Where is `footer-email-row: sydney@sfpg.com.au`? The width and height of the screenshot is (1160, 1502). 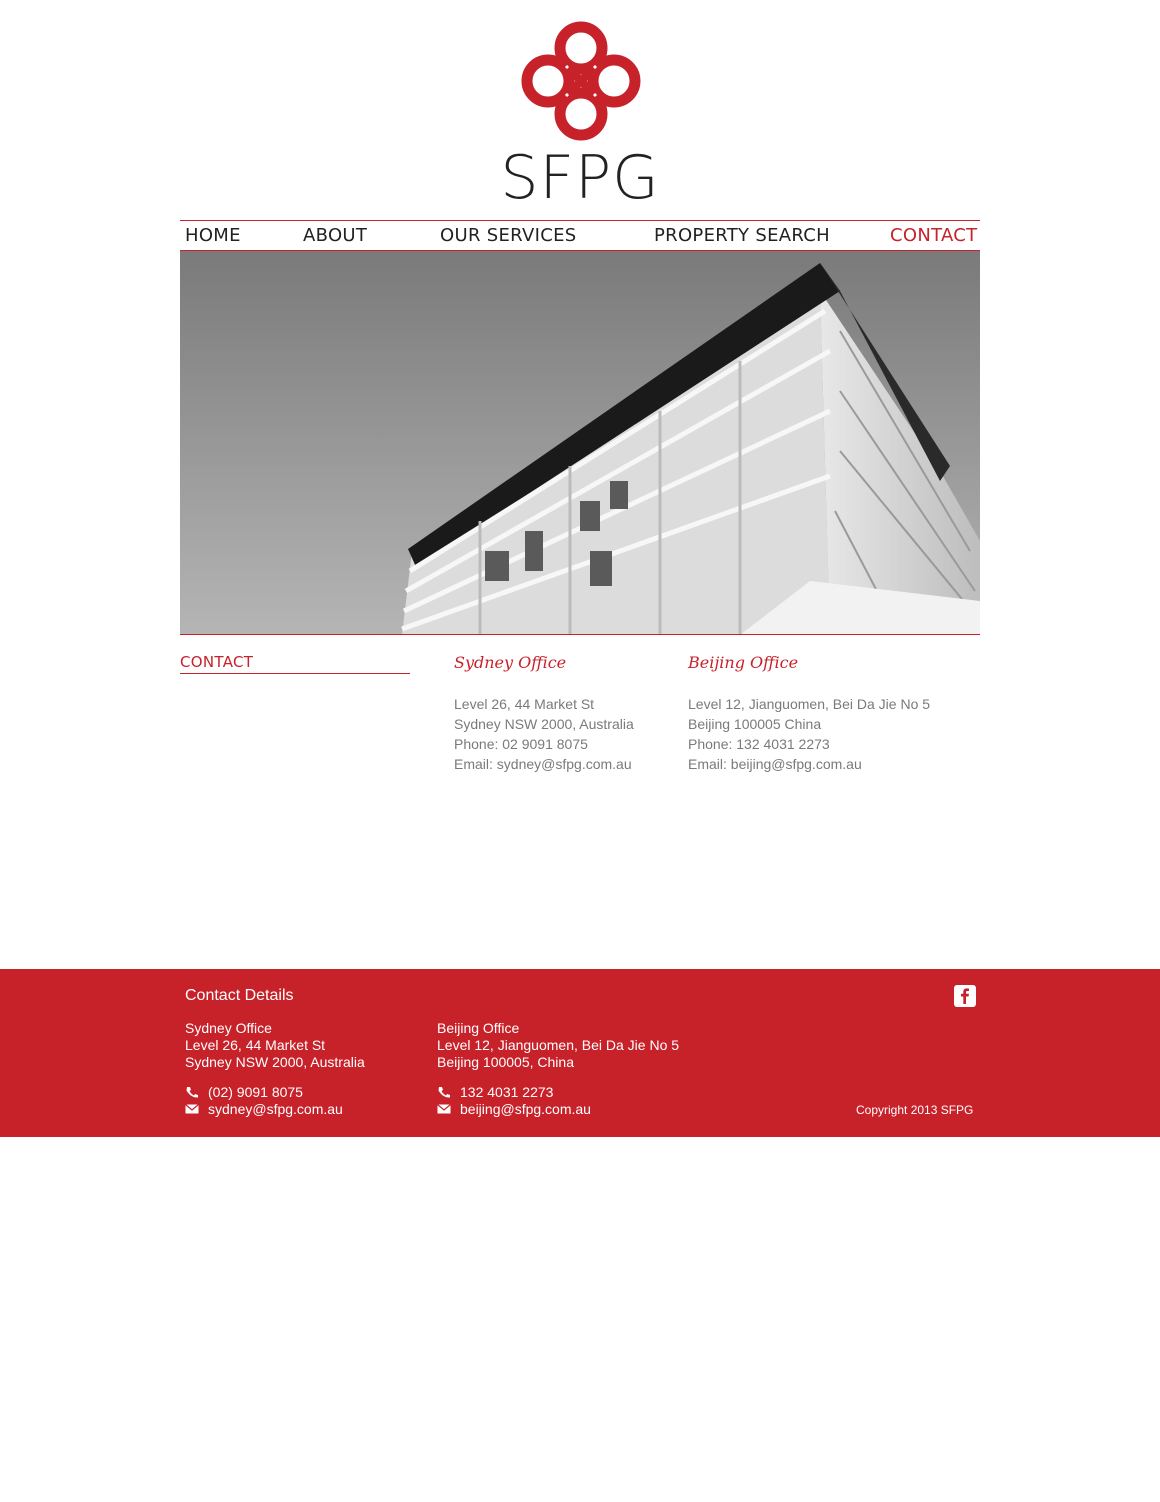 footer-email-row: sydney@sfpg.com.au is located at coordinates (275, 1109).